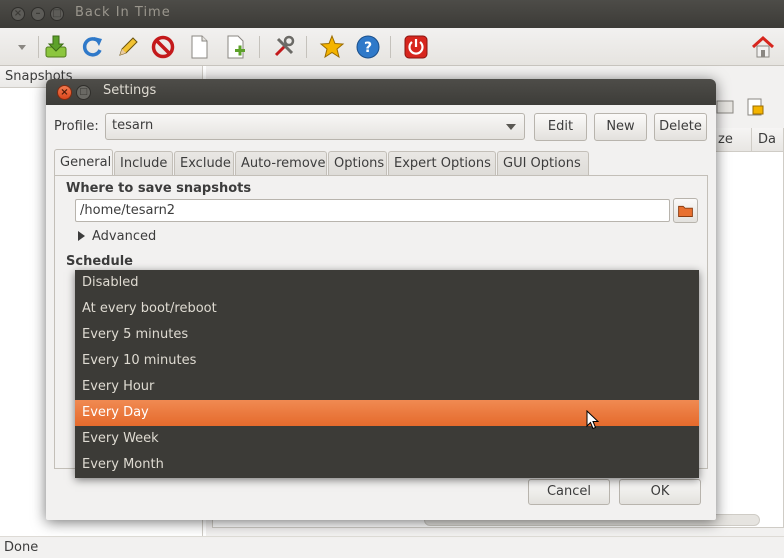  What do you see at coordinates (392, 14) in the screenshot?
I see `main-titlebar: × – □ Back In Time` at bounding box center [392, 14].